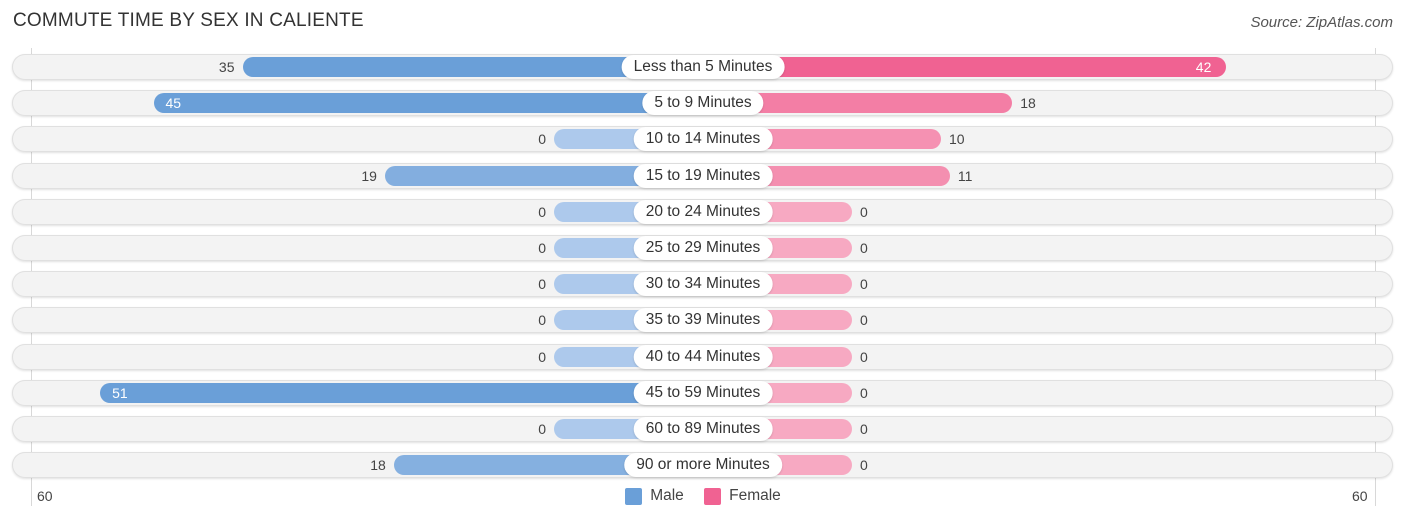  I want to click on value-label-male: 19, so click(369, 175).